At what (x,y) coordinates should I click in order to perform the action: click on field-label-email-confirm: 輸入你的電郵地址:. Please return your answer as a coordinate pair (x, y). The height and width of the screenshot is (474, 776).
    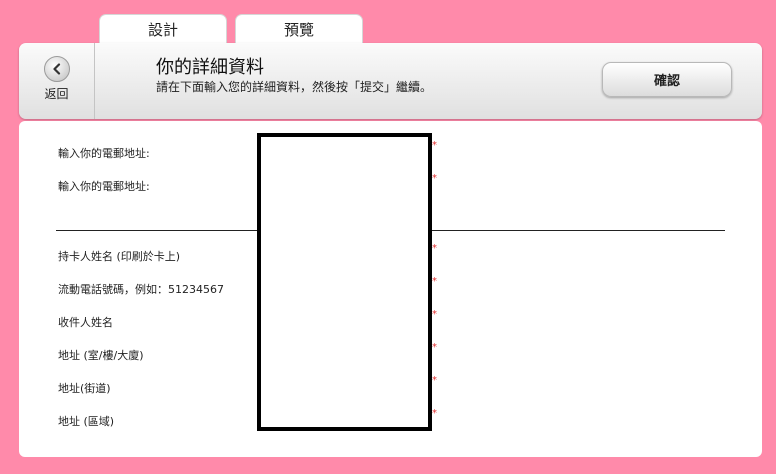
    Looking at the image, I should click on (104, 186).